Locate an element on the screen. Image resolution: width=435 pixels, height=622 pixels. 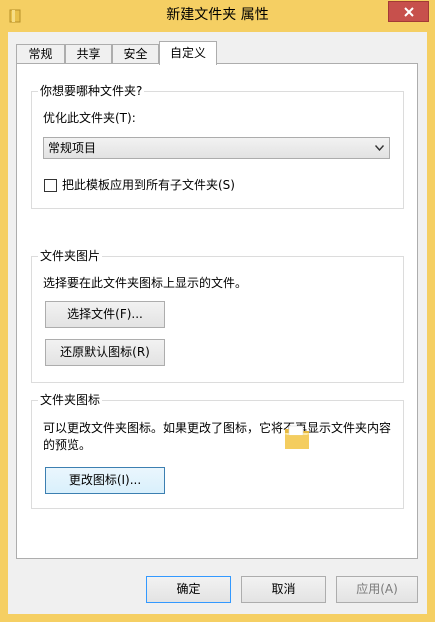
folder-type-value: 常规项目 is located at coordinates (72, 148).